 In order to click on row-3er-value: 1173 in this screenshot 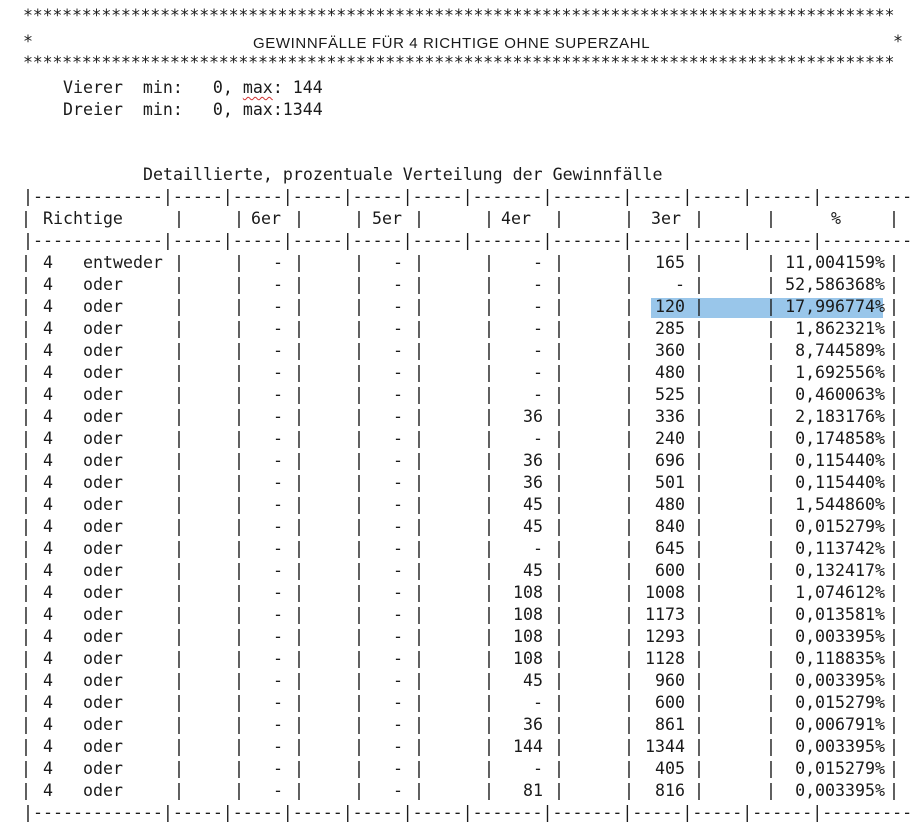, I will do `click(665, 614)`.